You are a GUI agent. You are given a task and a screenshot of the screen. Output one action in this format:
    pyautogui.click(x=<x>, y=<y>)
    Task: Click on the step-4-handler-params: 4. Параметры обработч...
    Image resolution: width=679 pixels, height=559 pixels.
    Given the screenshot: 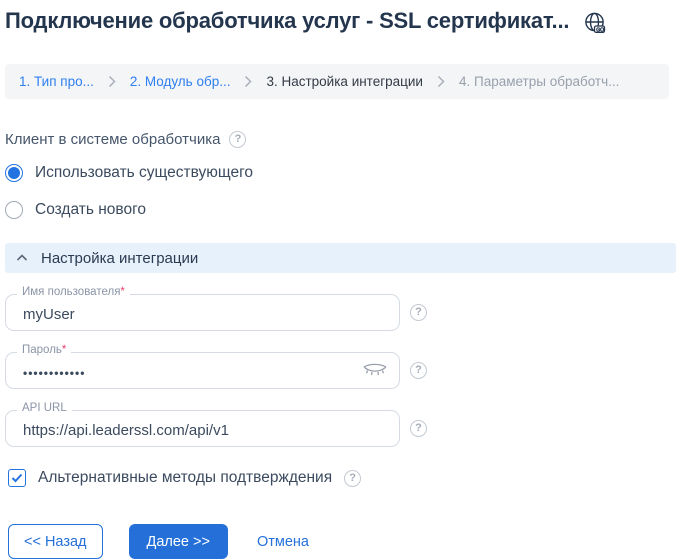 What is the action you would take?
    pyautogui.click(x=539, y=81)
    